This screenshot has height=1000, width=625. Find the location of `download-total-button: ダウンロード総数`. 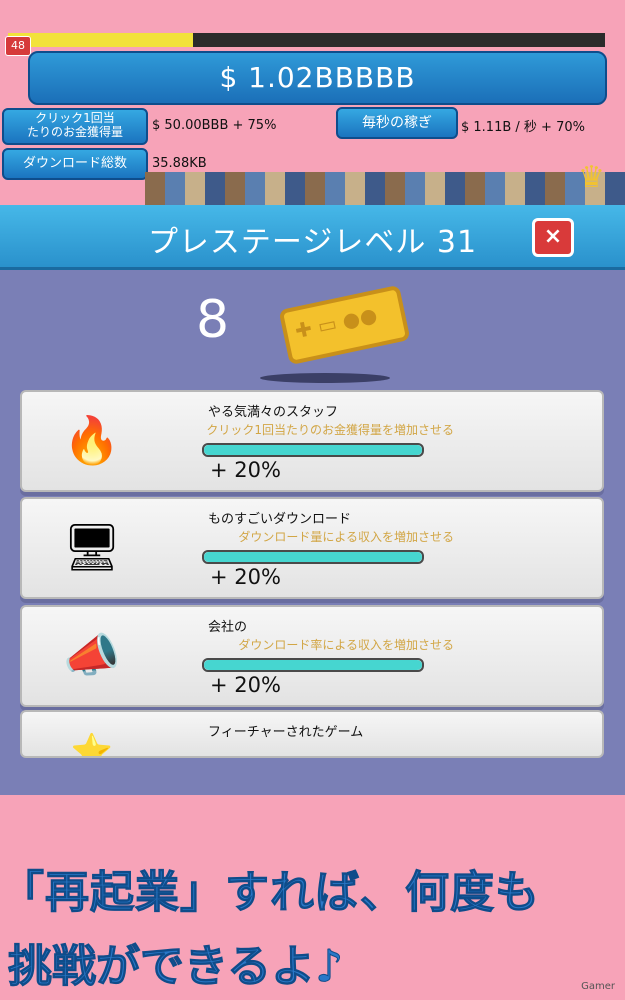

download-total-button: ダウンロード総数 is located at coordinates (75, 164).